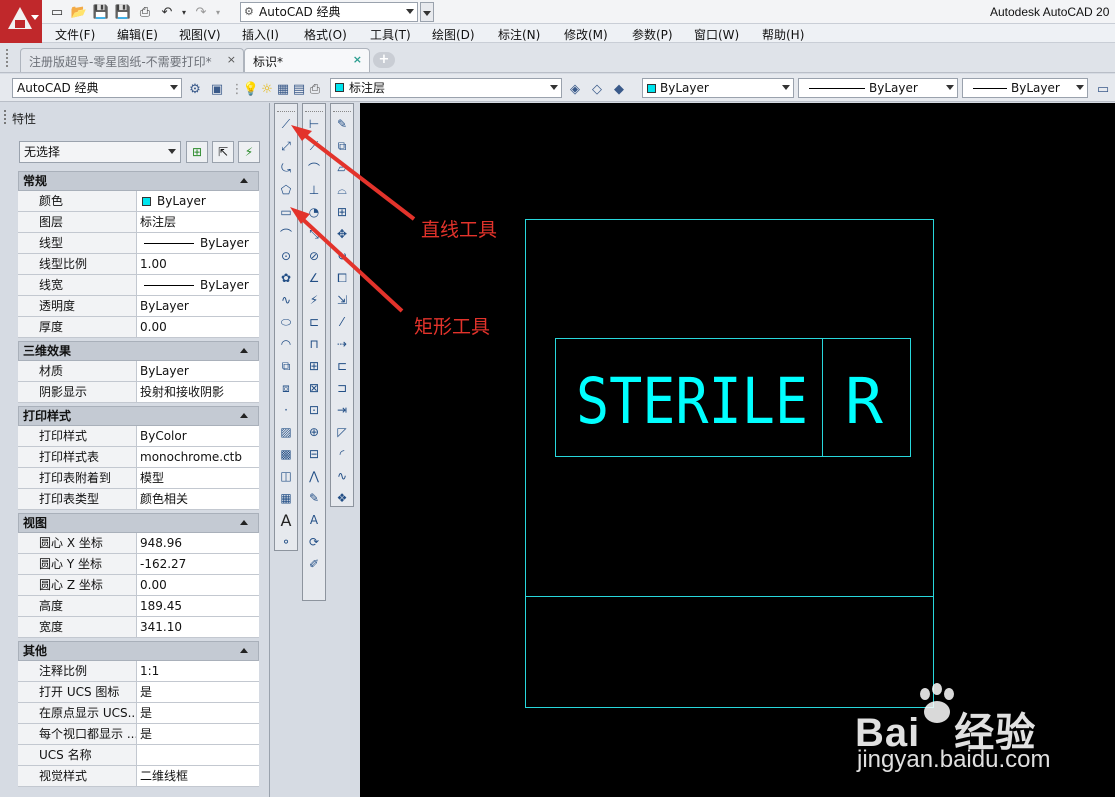 The height and width of the screenshot is (797, 1115). What do you see at coordinates (349, 262) in the screenshot?
I see `rect-tool-arrow` at bounding box center [349, 262].